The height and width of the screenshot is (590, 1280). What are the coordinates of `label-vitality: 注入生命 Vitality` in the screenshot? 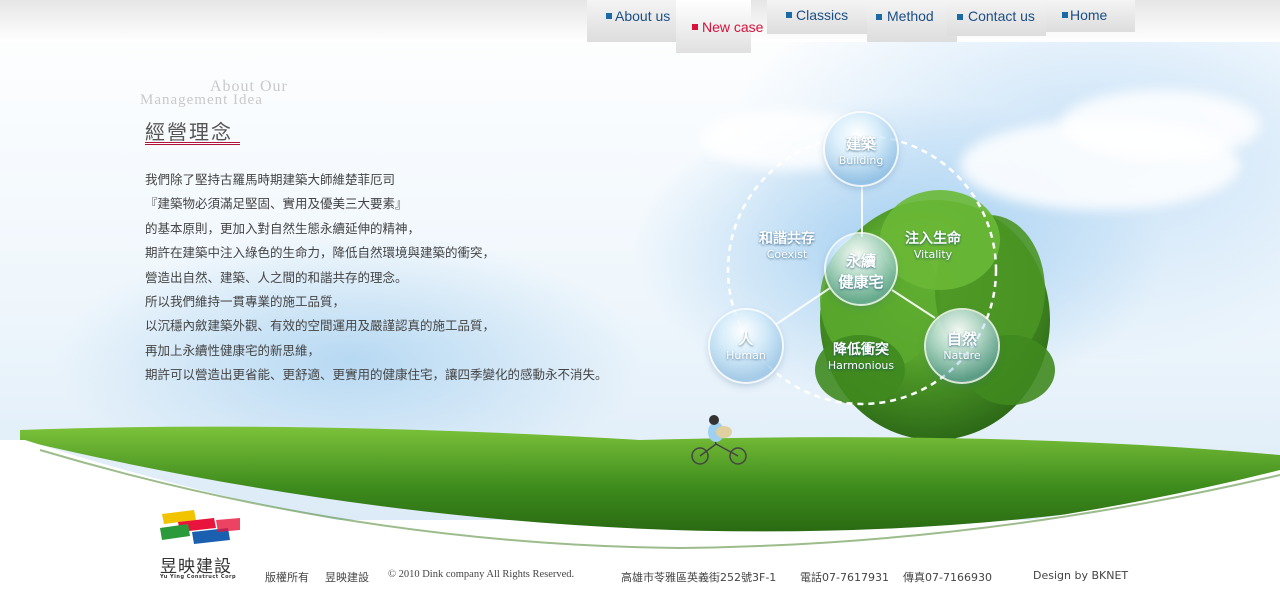 It's located at (933, 244).